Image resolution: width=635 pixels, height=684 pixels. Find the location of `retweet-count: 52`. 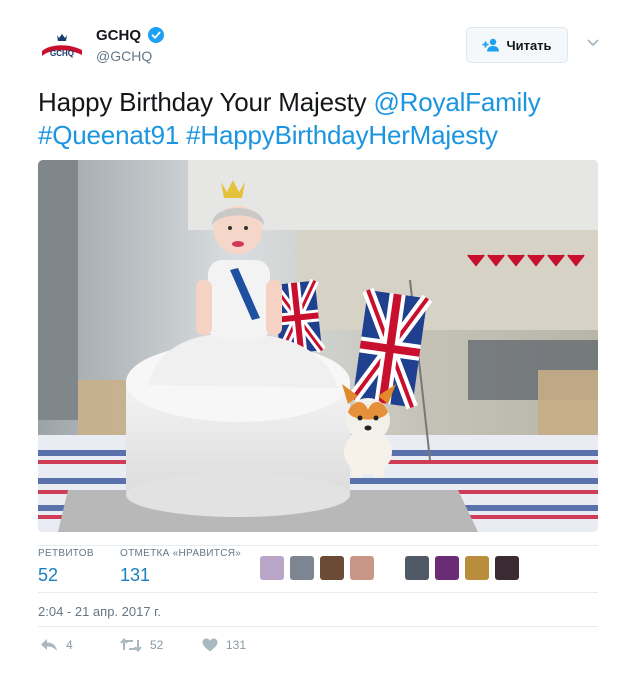

retweet-count: 52 is located at coordinates (157, 645).